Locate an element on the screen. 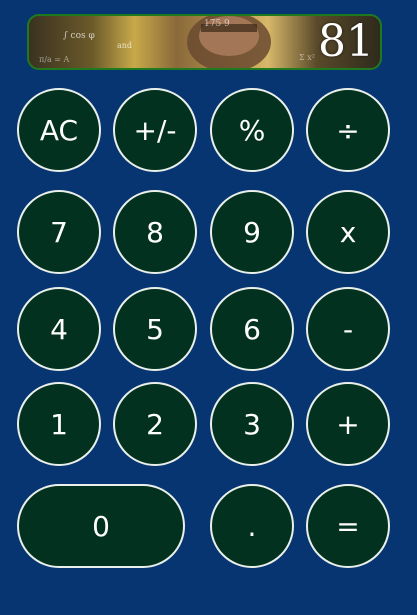 The image size is (417, 615). add-button: + is located at coordinates (348, 424).